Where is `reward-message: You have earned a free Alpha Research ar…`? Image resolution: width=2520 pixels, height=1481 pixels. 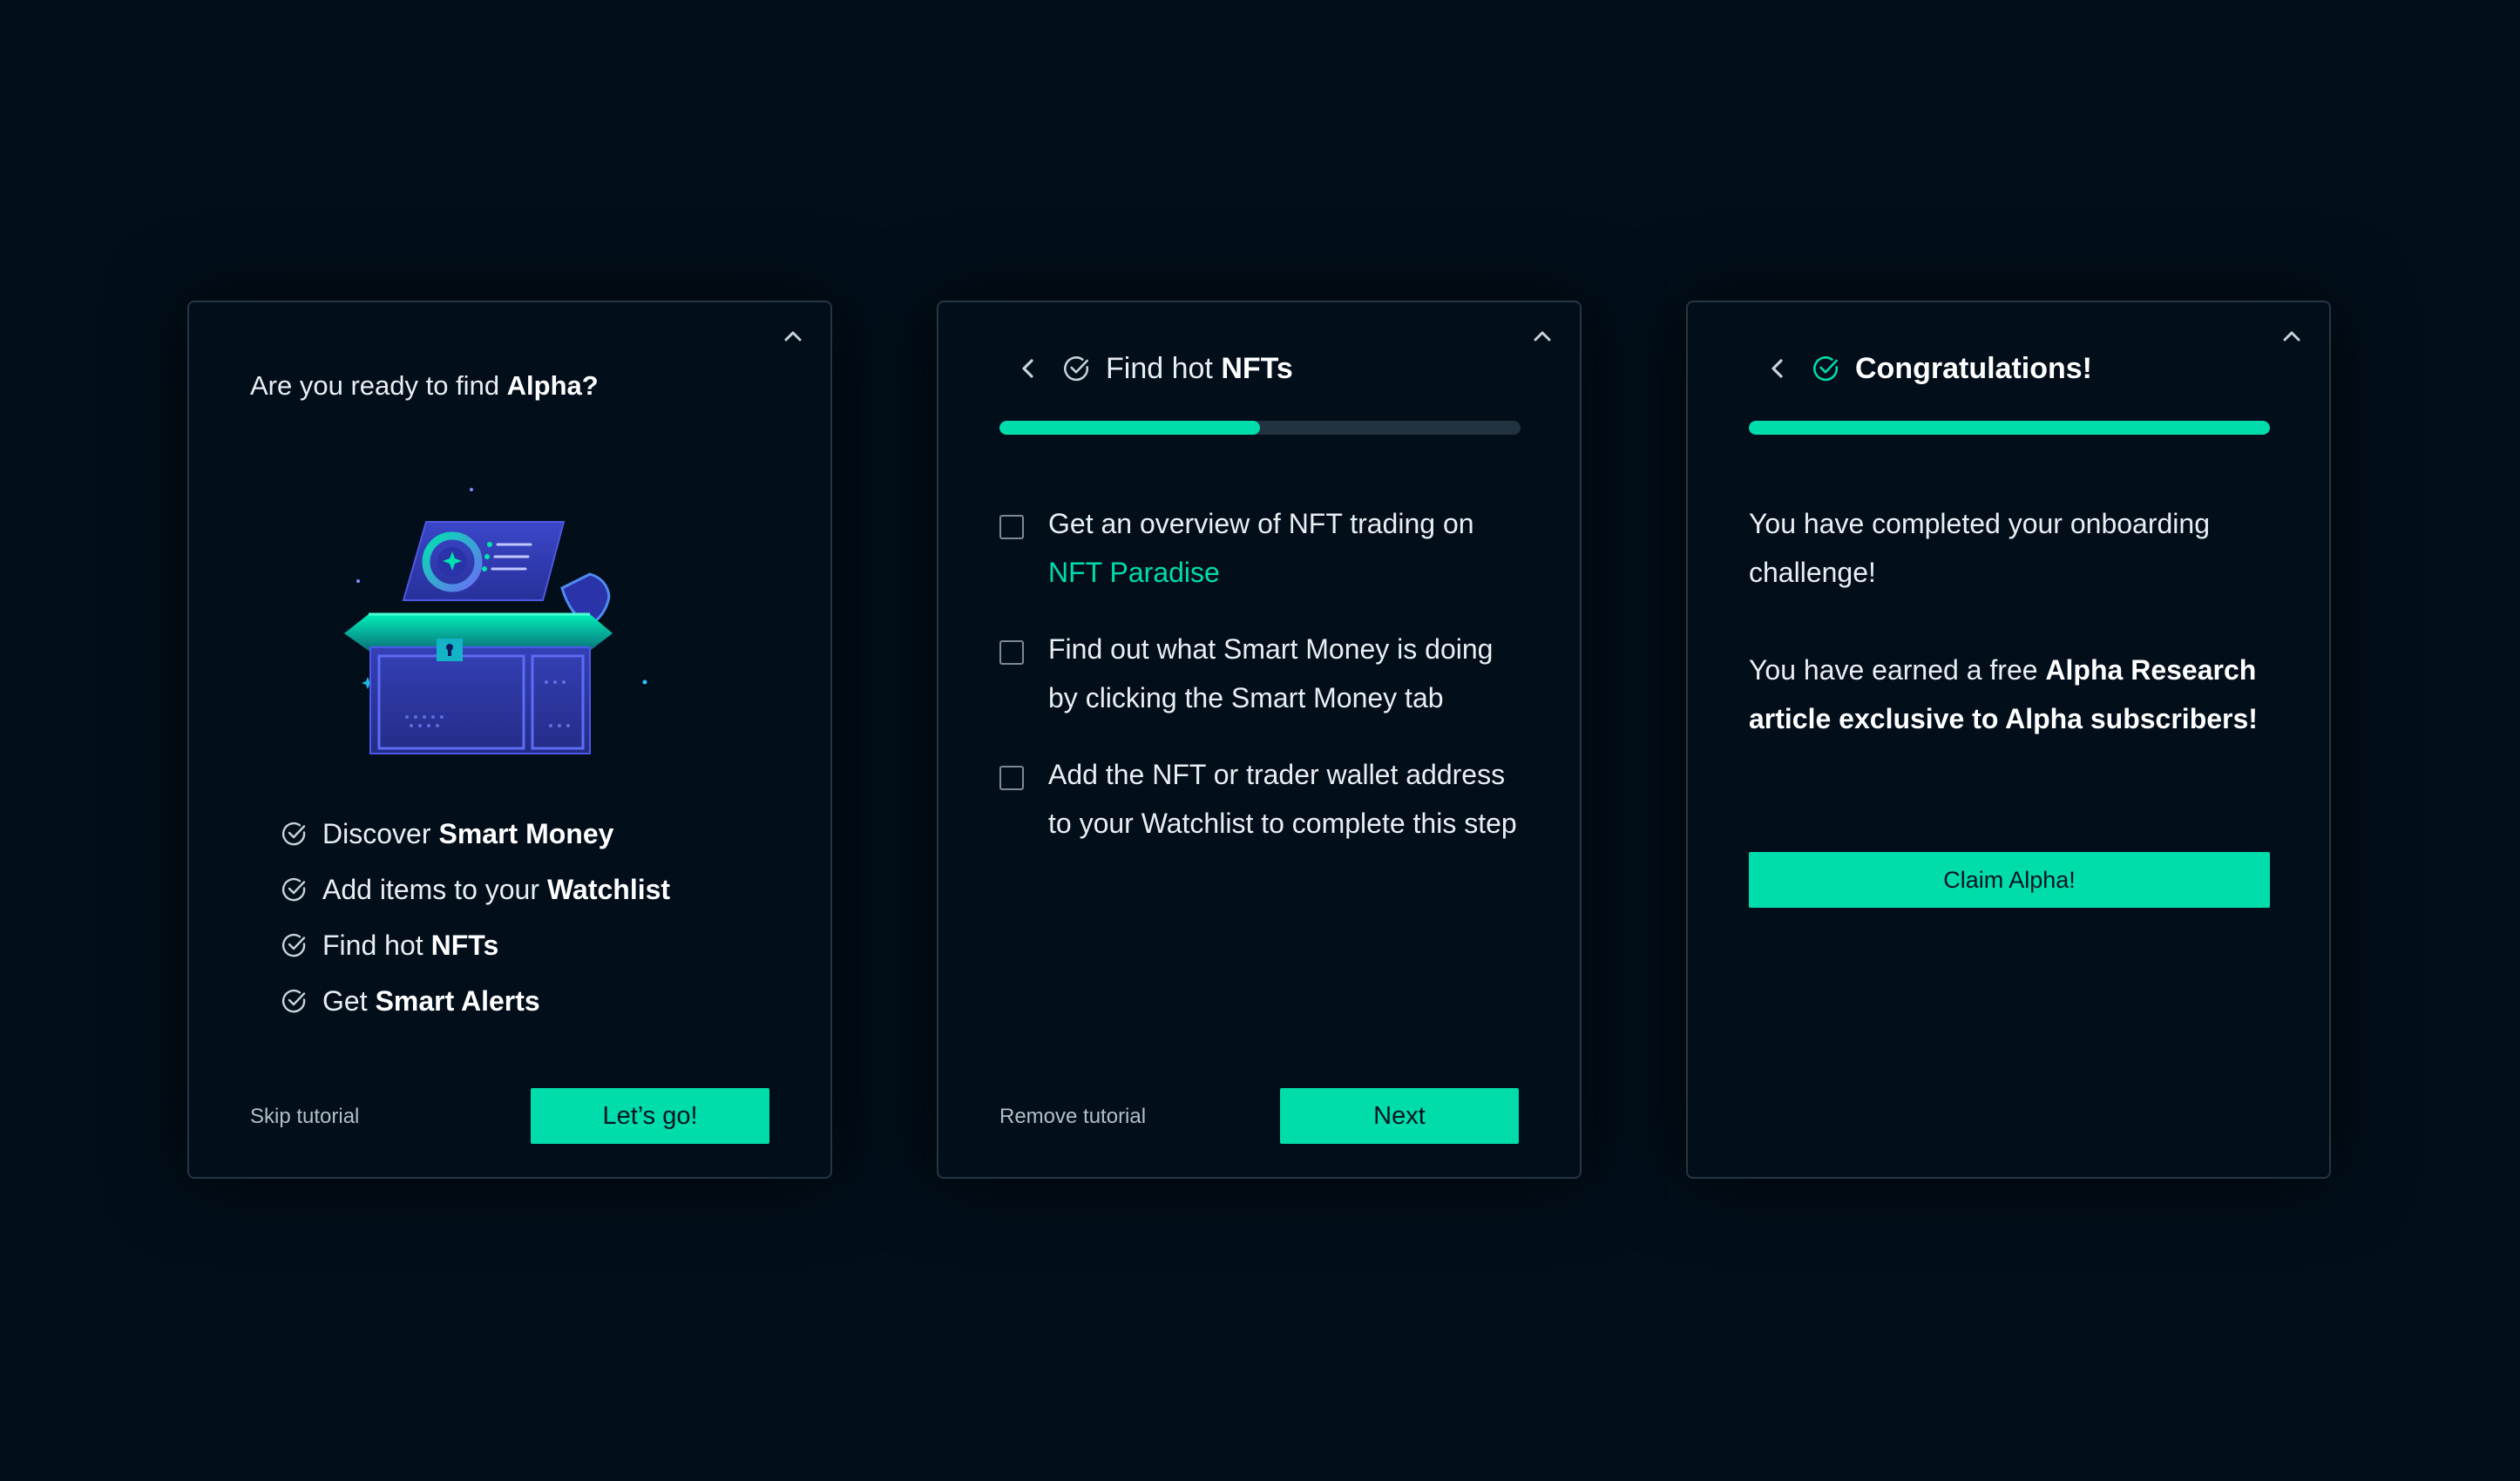 reward-message: You have earned a free Alpha Research ar… is located at coordinates (2010, 694).